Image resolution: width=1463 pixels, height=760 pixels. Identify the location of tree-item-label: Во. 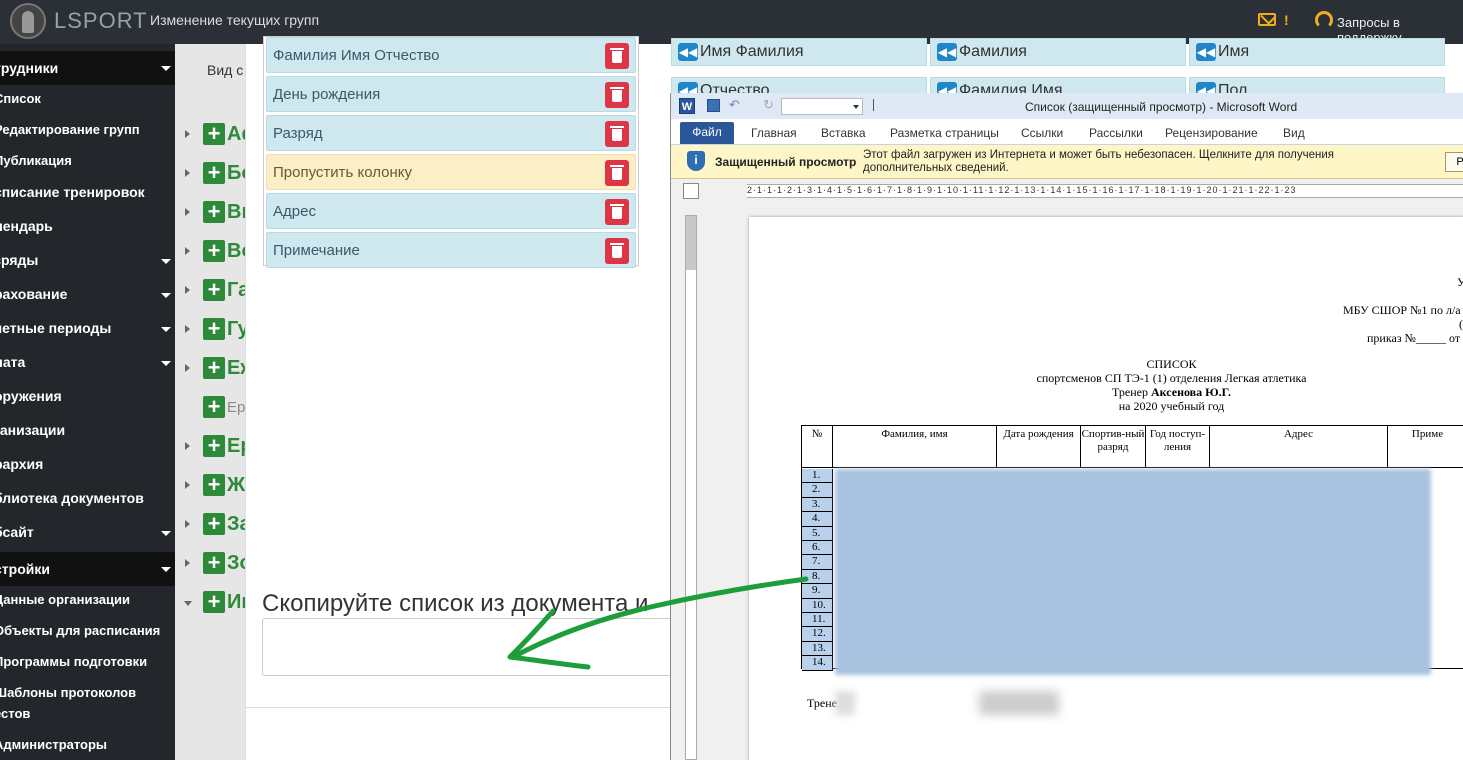
(236, 251).